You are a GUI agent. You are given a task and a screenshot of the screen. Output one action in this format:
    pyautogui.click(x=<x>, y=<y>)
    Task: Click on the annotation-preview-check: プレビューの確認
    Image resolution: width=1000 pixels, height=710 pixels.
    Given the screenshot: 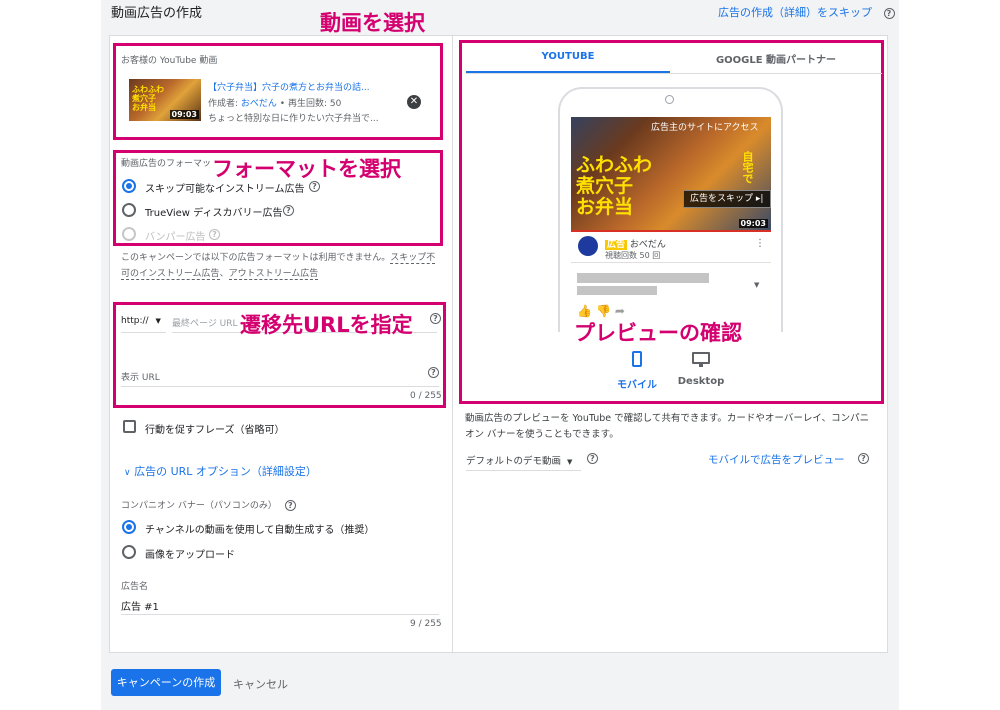 What is the action you would take?
    pyautogui.click(x=658, y=333)
    